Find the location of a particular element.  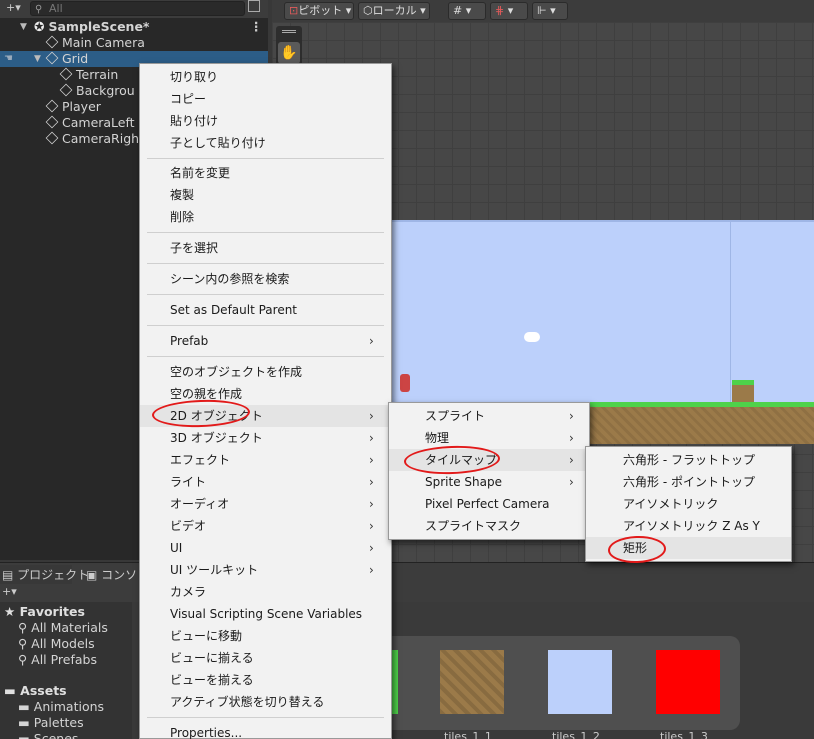

menu-item-select-children: 子を選択 is located at coordinates (179, 248).